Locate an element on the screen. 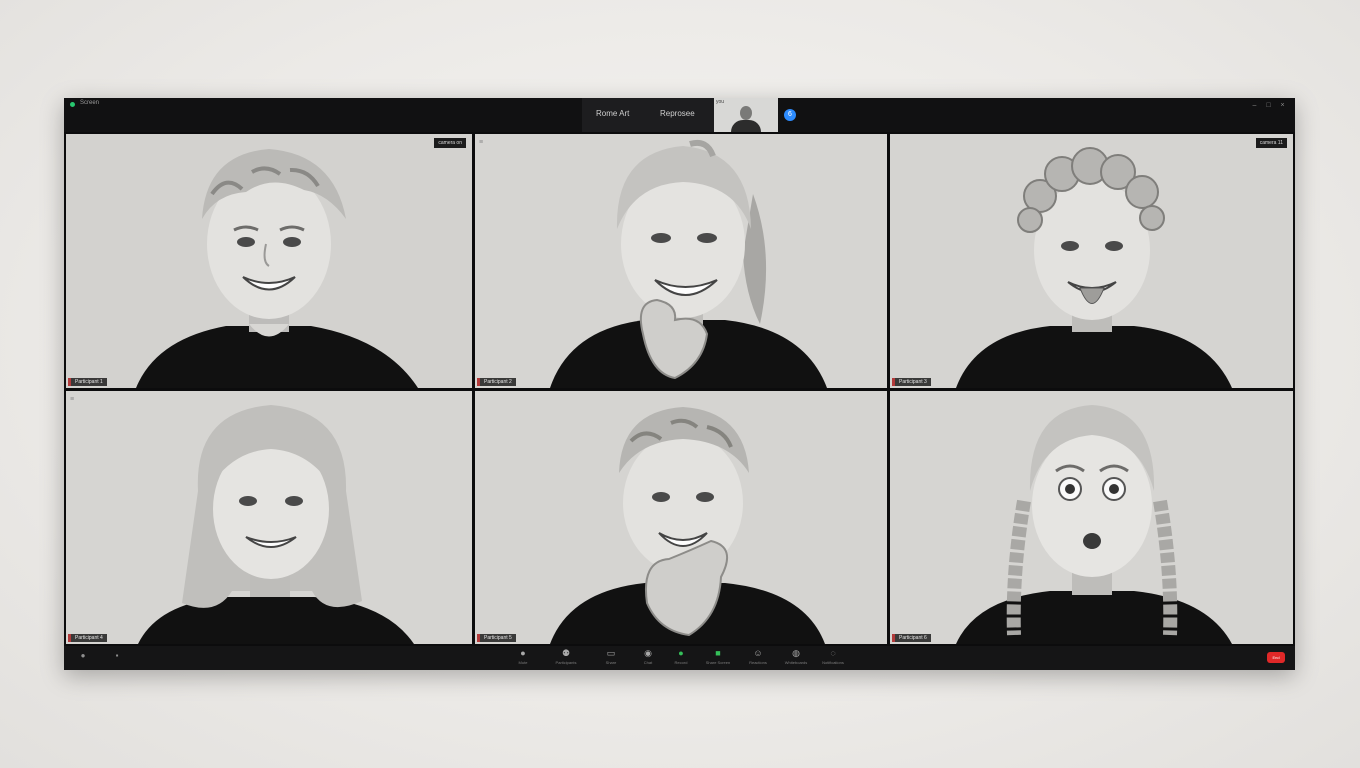 Image resolution: width=1360 pixels, height=768 pixels. share-button: ▭ Share is located at coordinates (611, 658).